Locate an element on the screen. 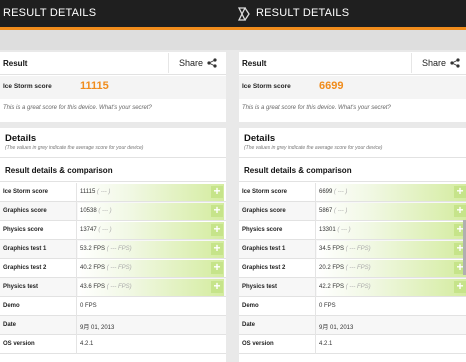 This screenshot has width=466, height=362. row-value: 40.2 FPS ( --- FPS) is located at coordinates (106, 268).